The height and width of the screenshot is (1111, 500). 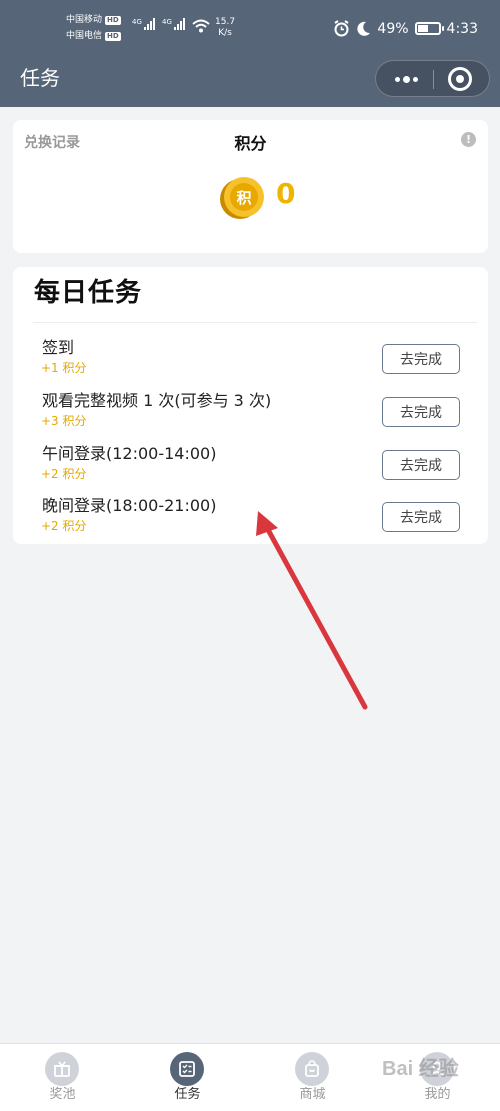 What do you see at coordinates (312, 1094) in the screenshot?
I see `tab-label: 商城` at bounding box center [312, 1094].